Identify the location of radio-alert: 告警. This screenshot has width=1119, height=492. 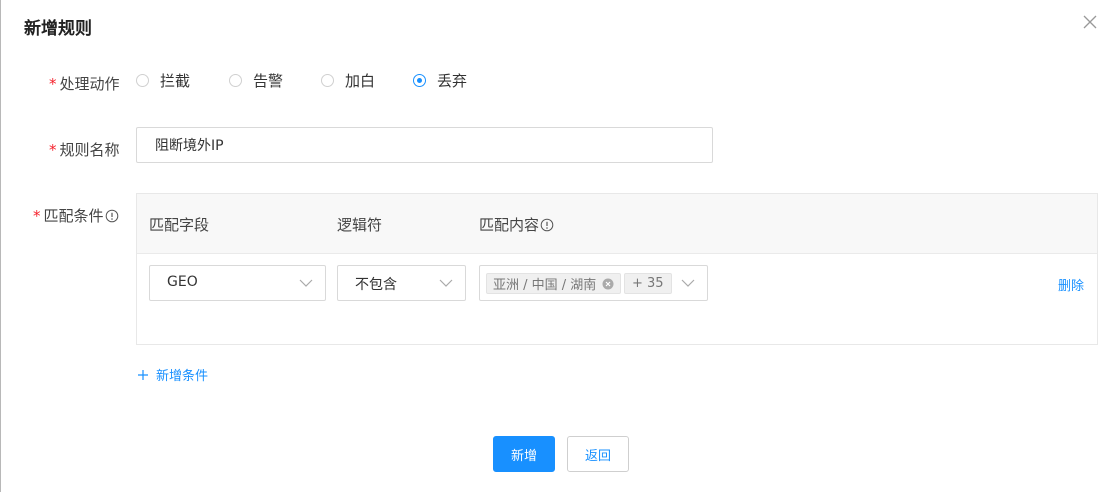
(256, 80).